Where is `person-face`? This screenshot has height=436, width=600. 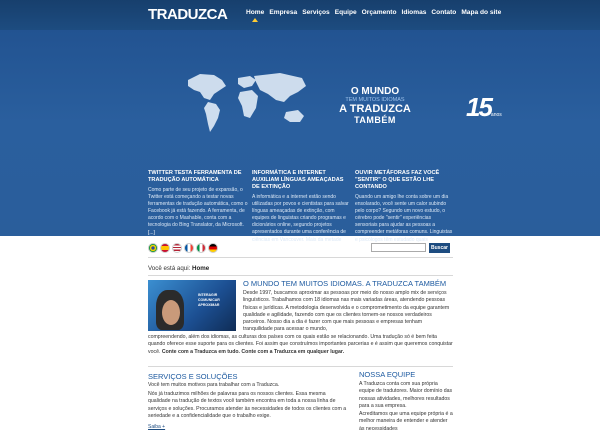
person-face is located at coordinates (171, 312).